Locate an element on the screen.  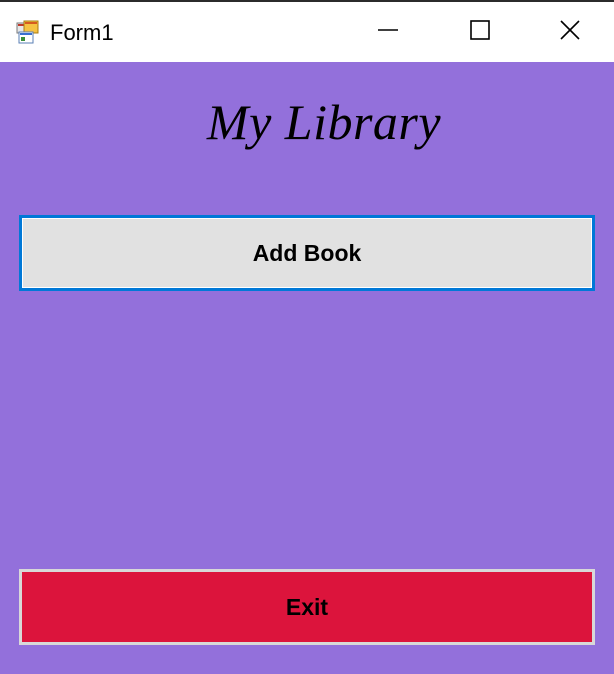
close-icon is located at coordinates (570, 32).